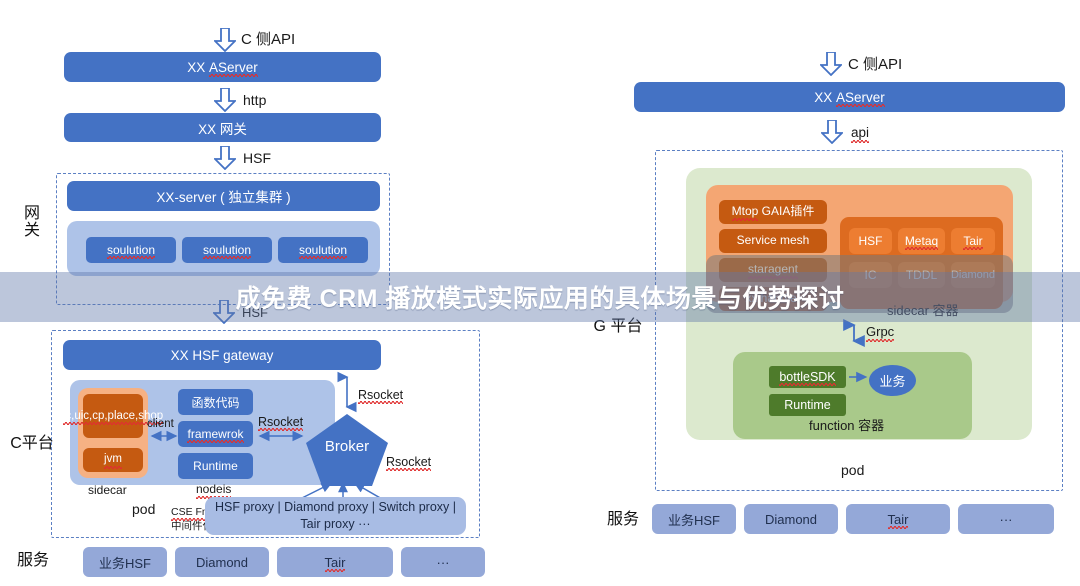  Describe the element at coordinates (222, 355) in the screenshot. I see `box-hsf-gateway: XX HSF gateway` at that location.